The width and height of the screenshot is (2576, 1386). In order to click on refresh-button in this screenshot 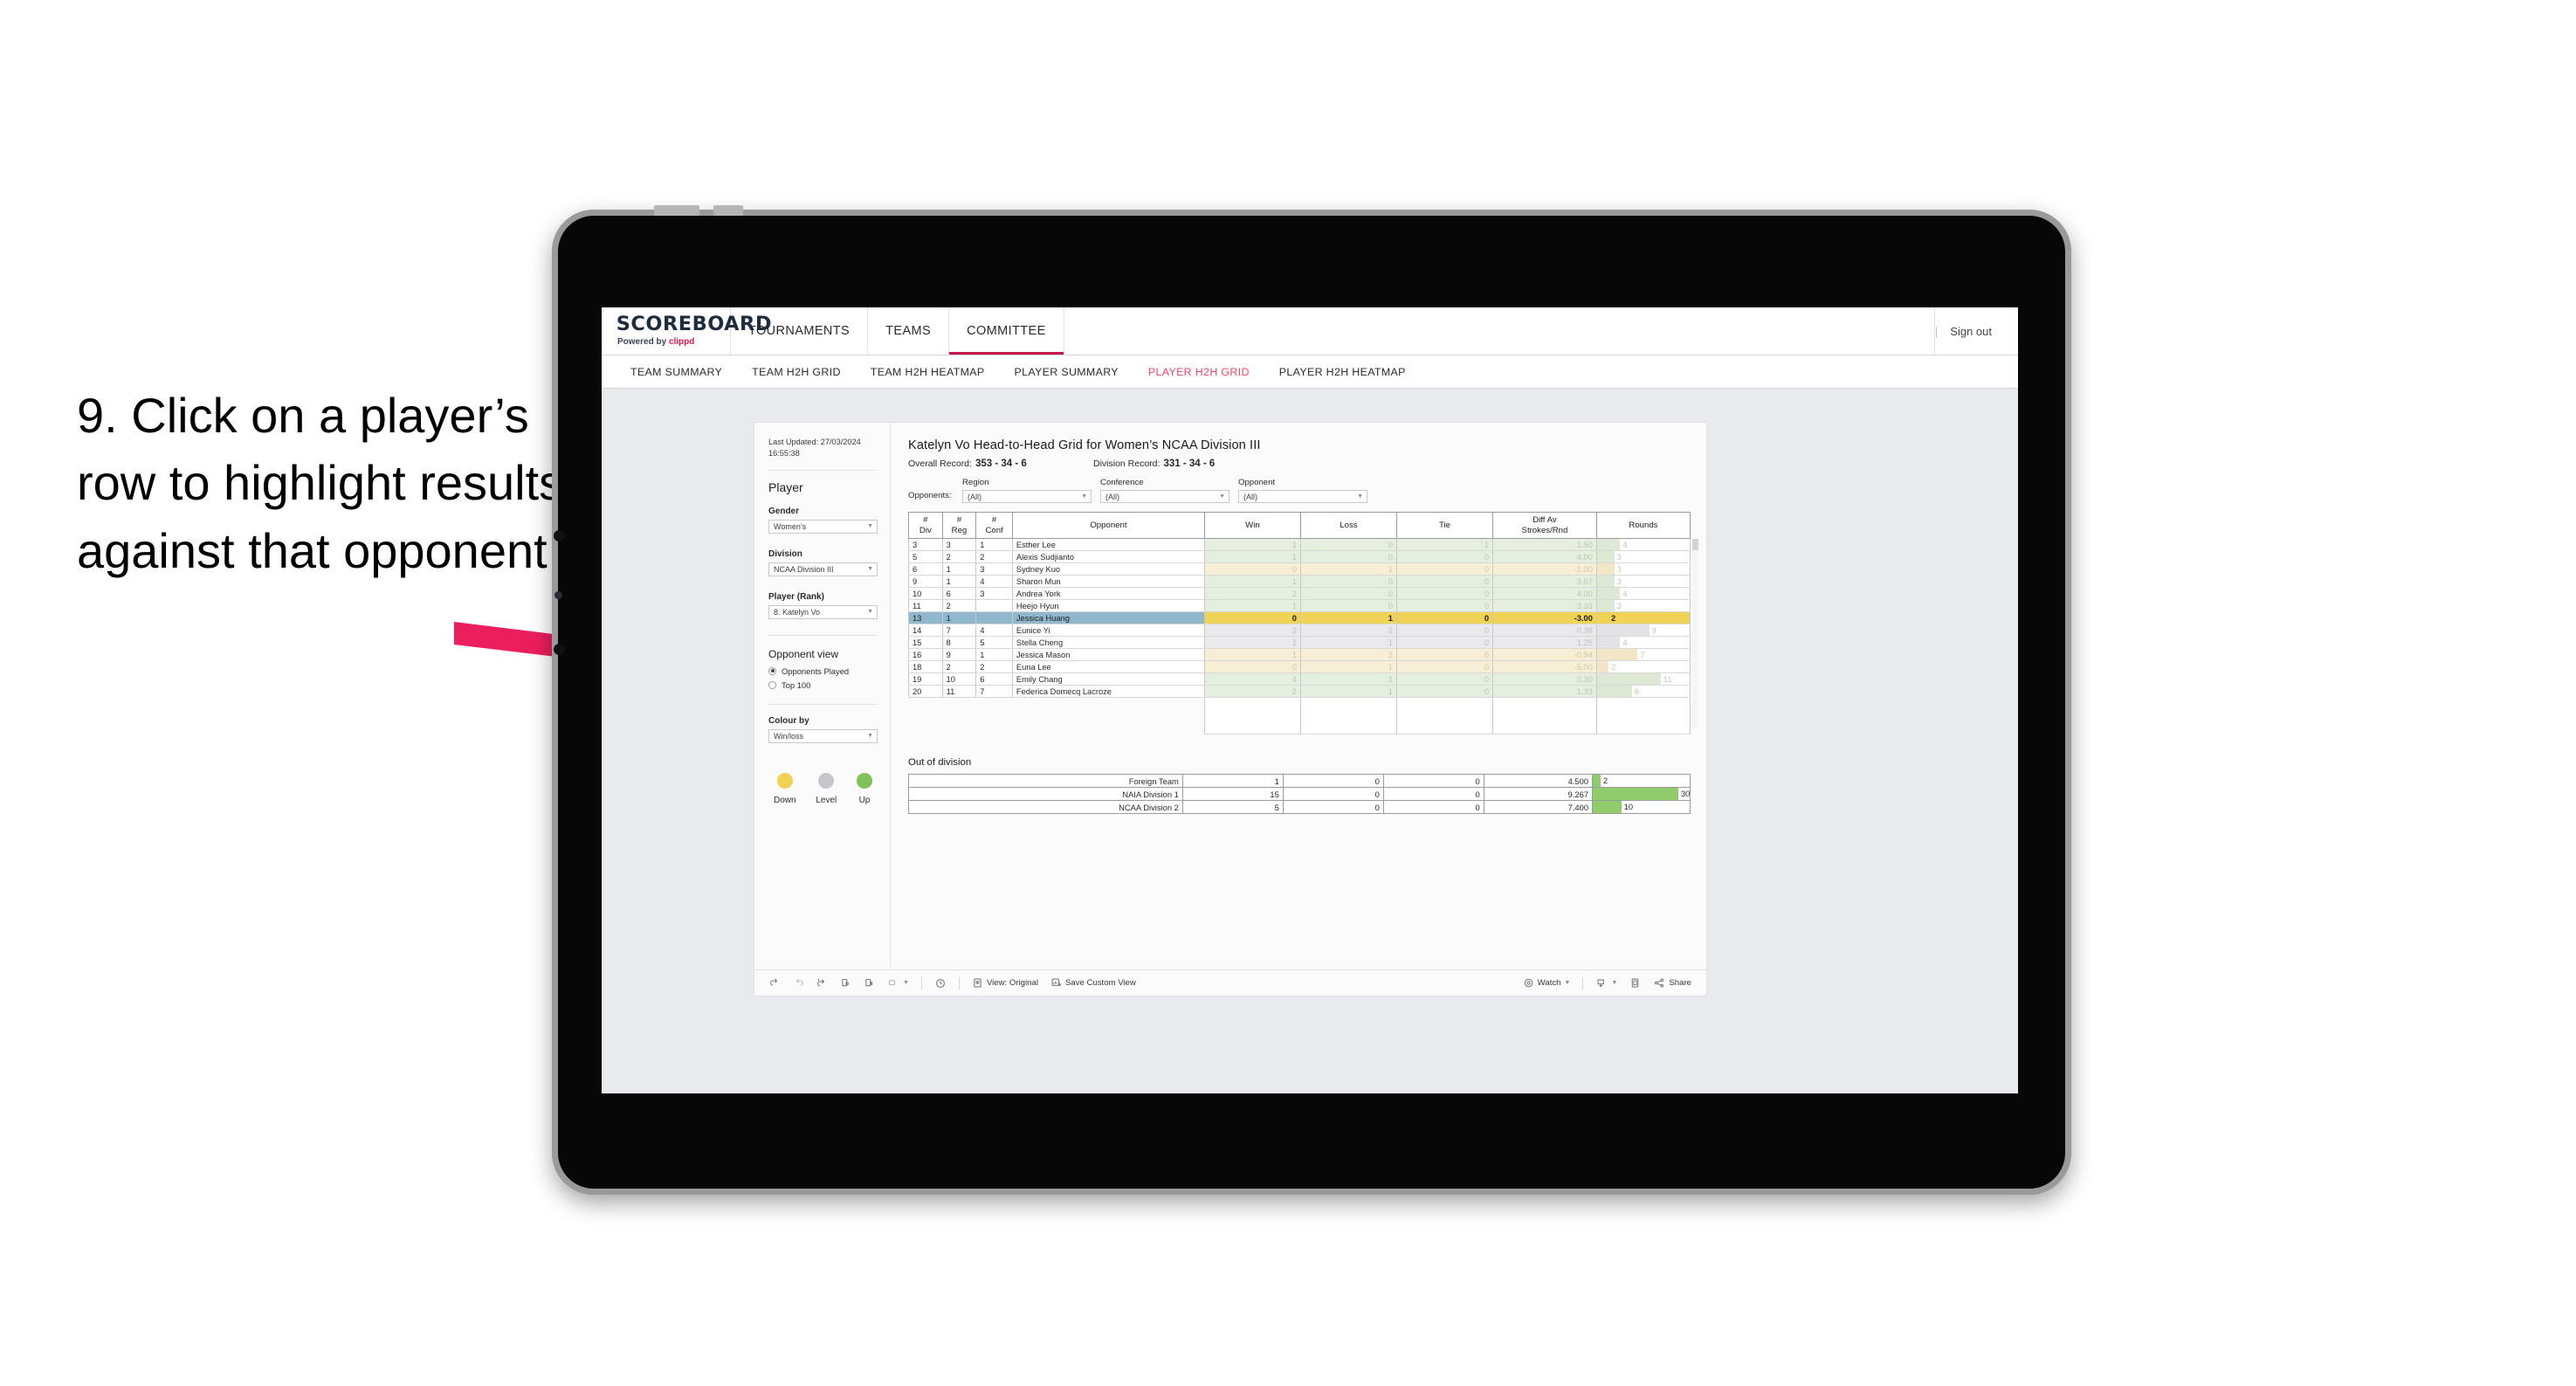, I will do `click(846, 983)`.